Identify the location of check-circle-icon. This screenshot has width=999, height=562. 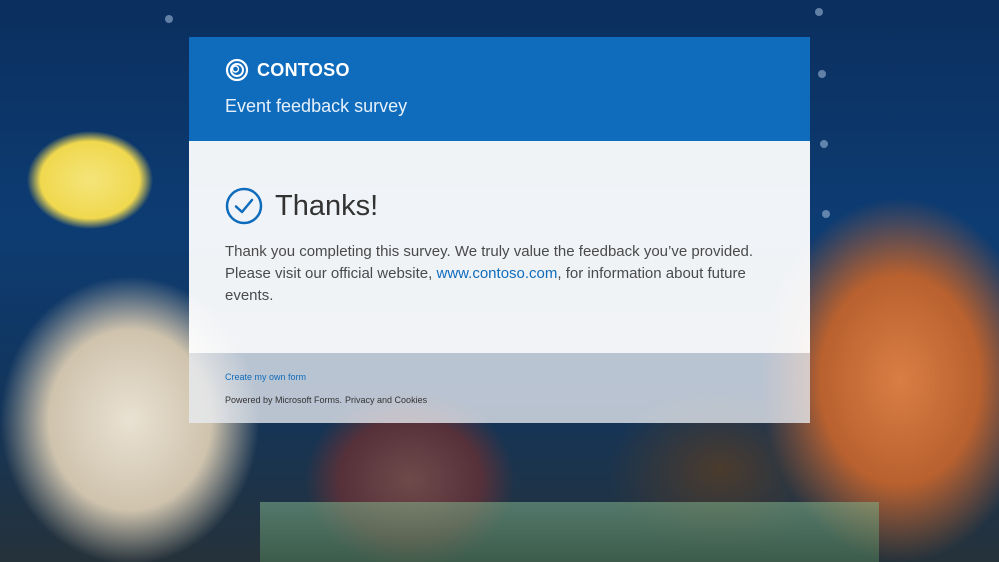
(244, 206).